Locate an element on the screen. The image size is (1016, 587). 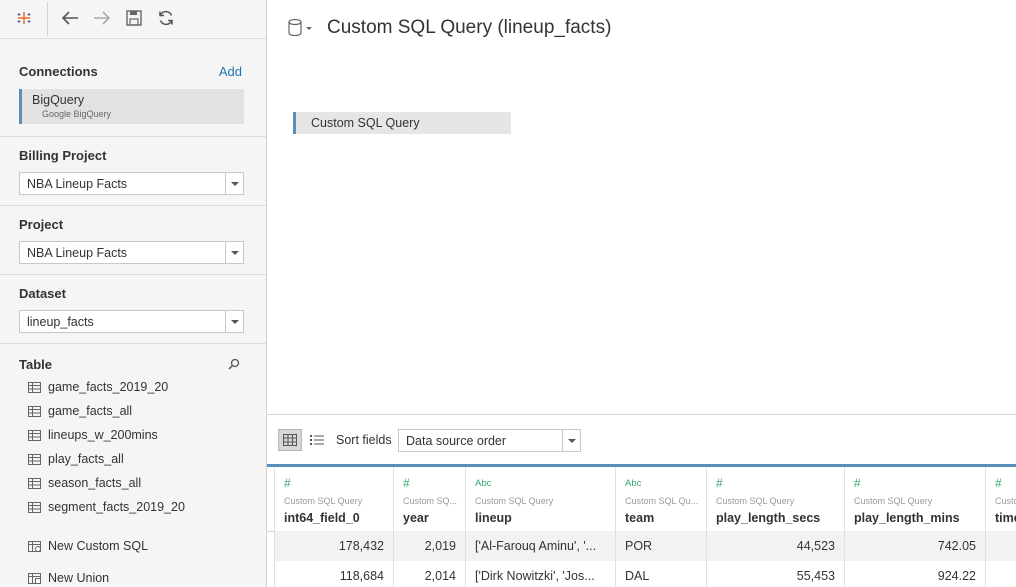
table-cell: 924.22 is located at coordinates (915, 574).